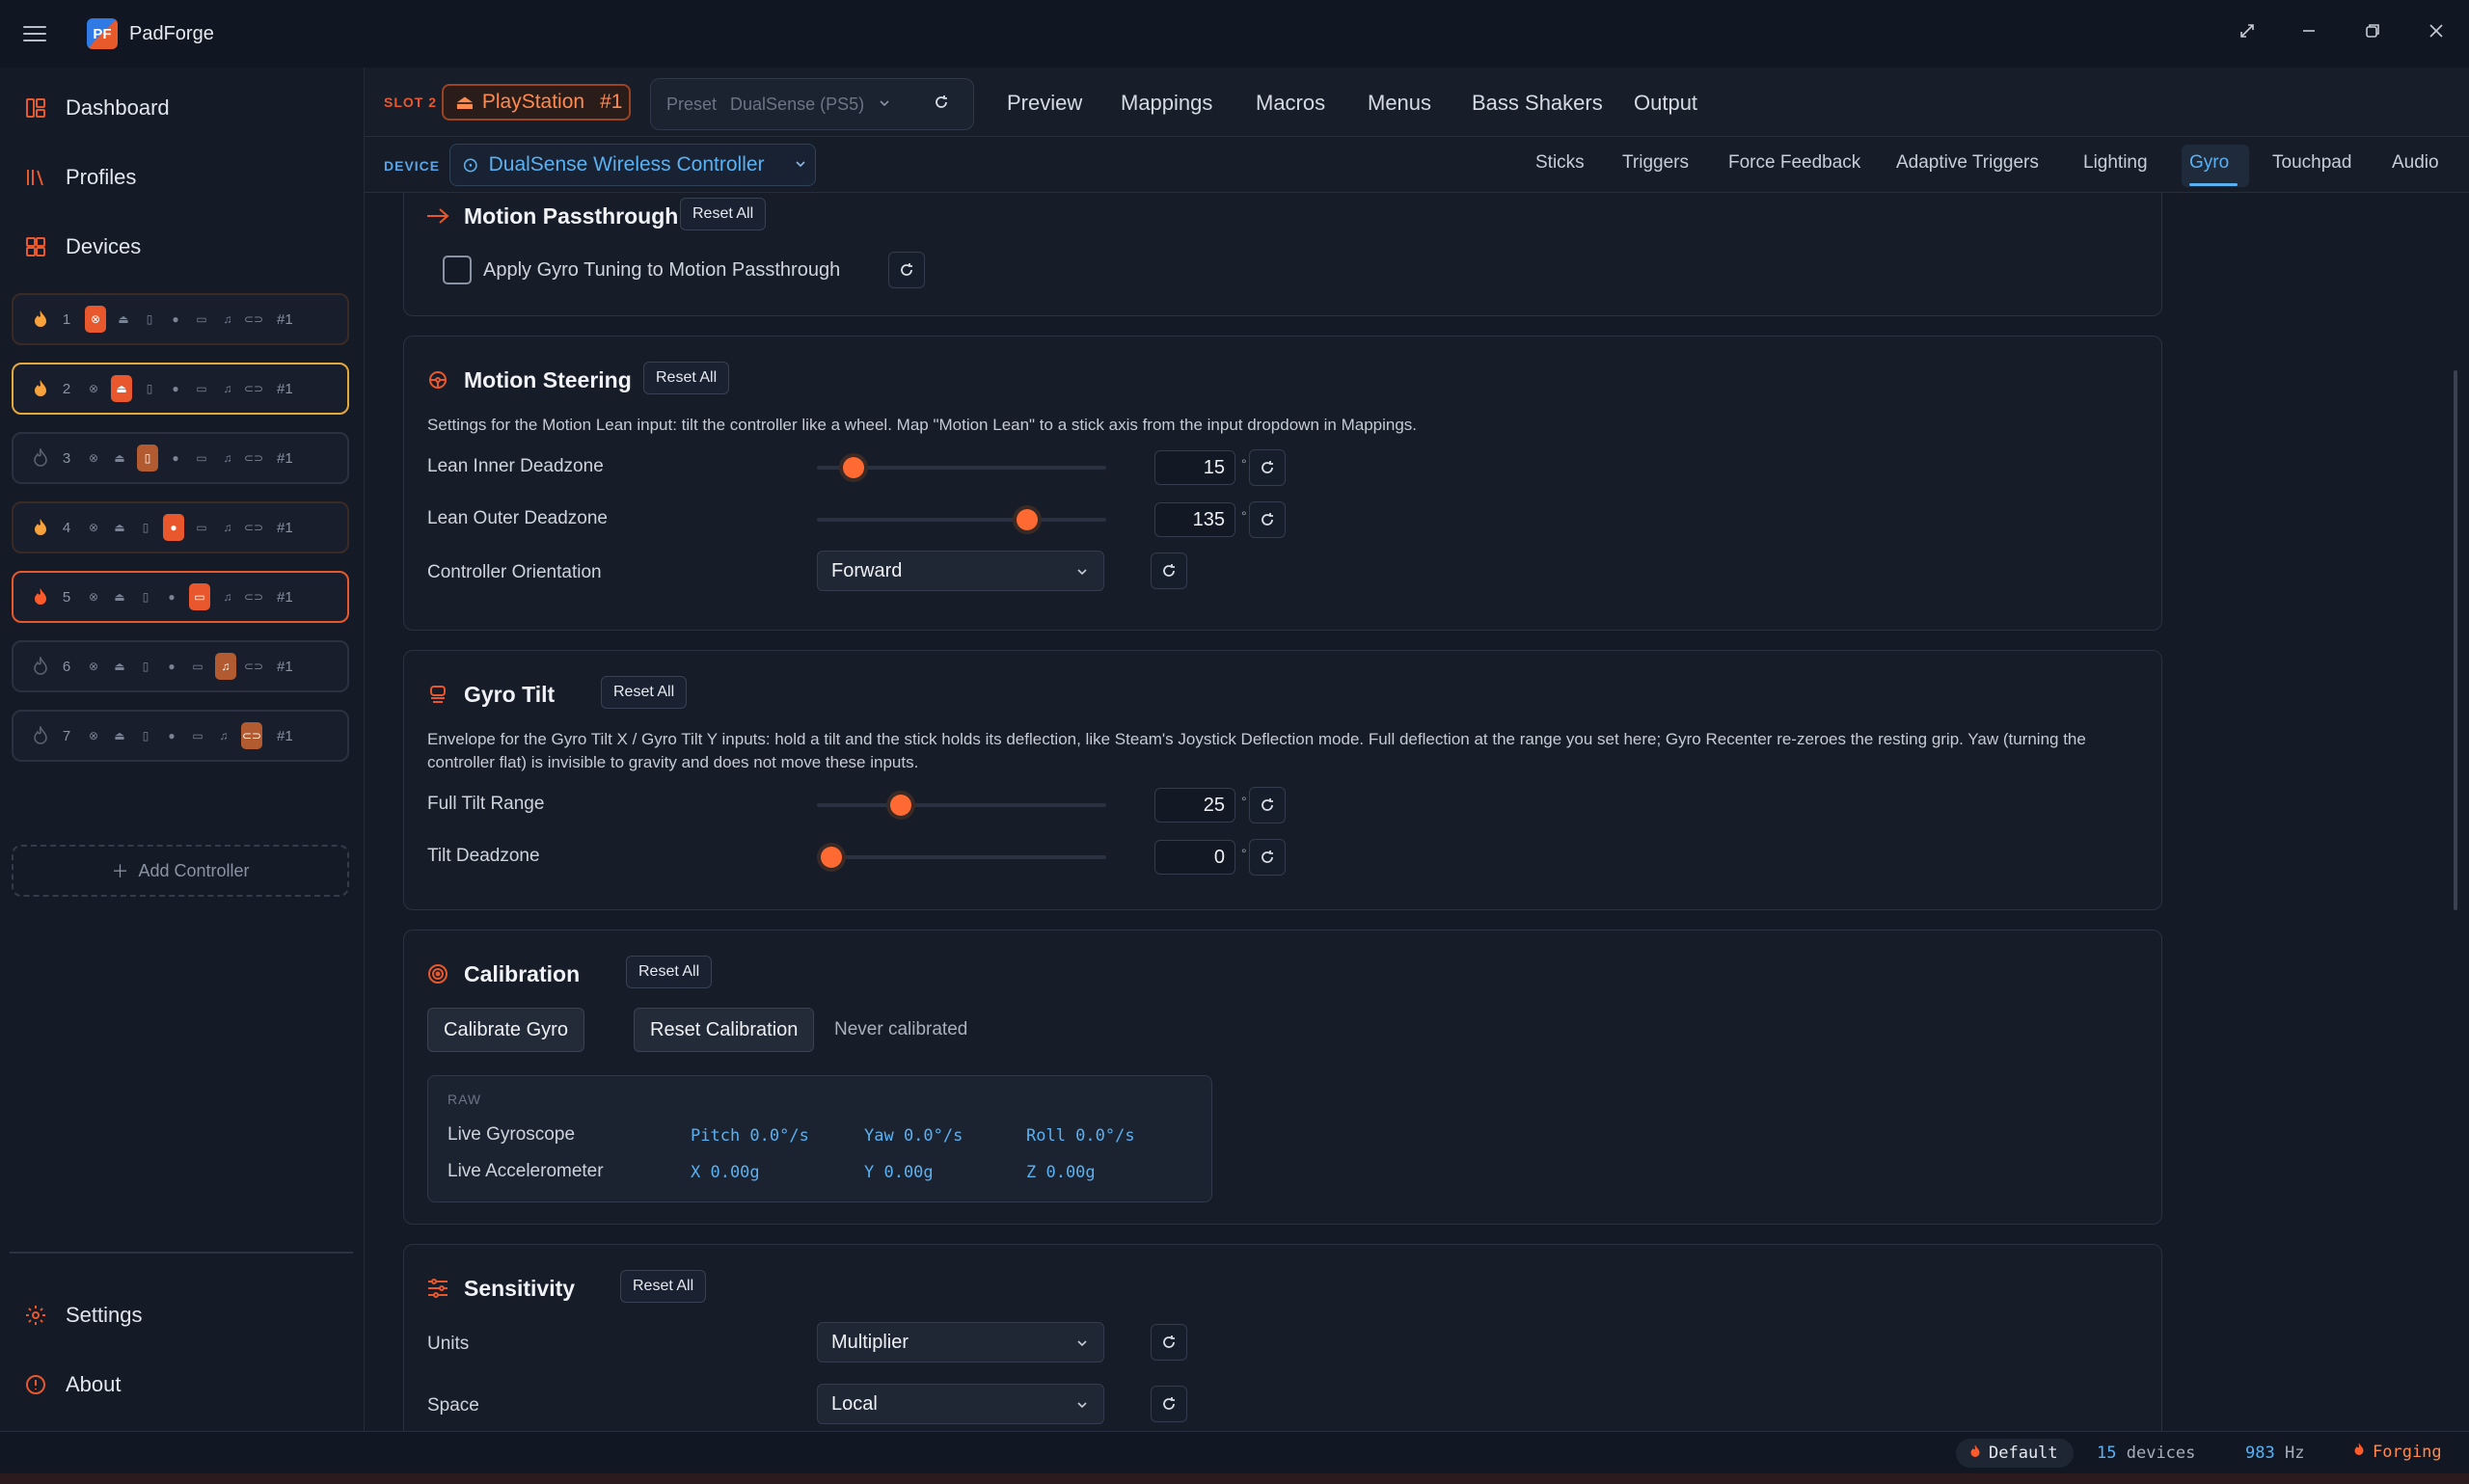  What do you see at coordinates (644, 692) in the screenshot?
I see `gyro-tilt-reset-all-button: Reset All` at bounding box center [644, 692].